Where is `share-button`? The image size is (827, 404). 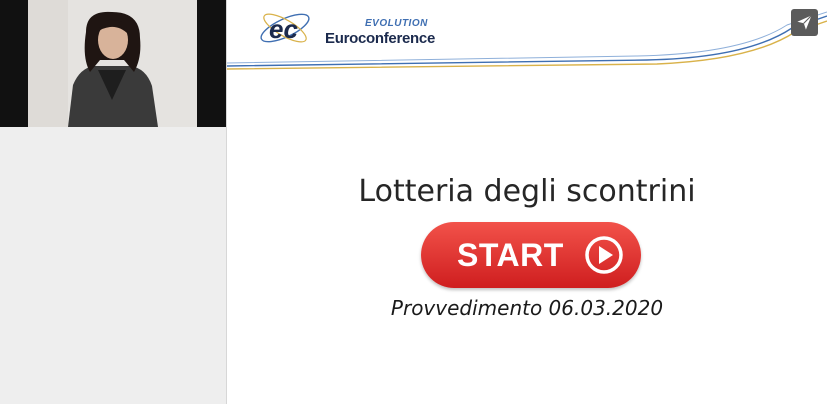 share-button is located at coordinates (804, 22).